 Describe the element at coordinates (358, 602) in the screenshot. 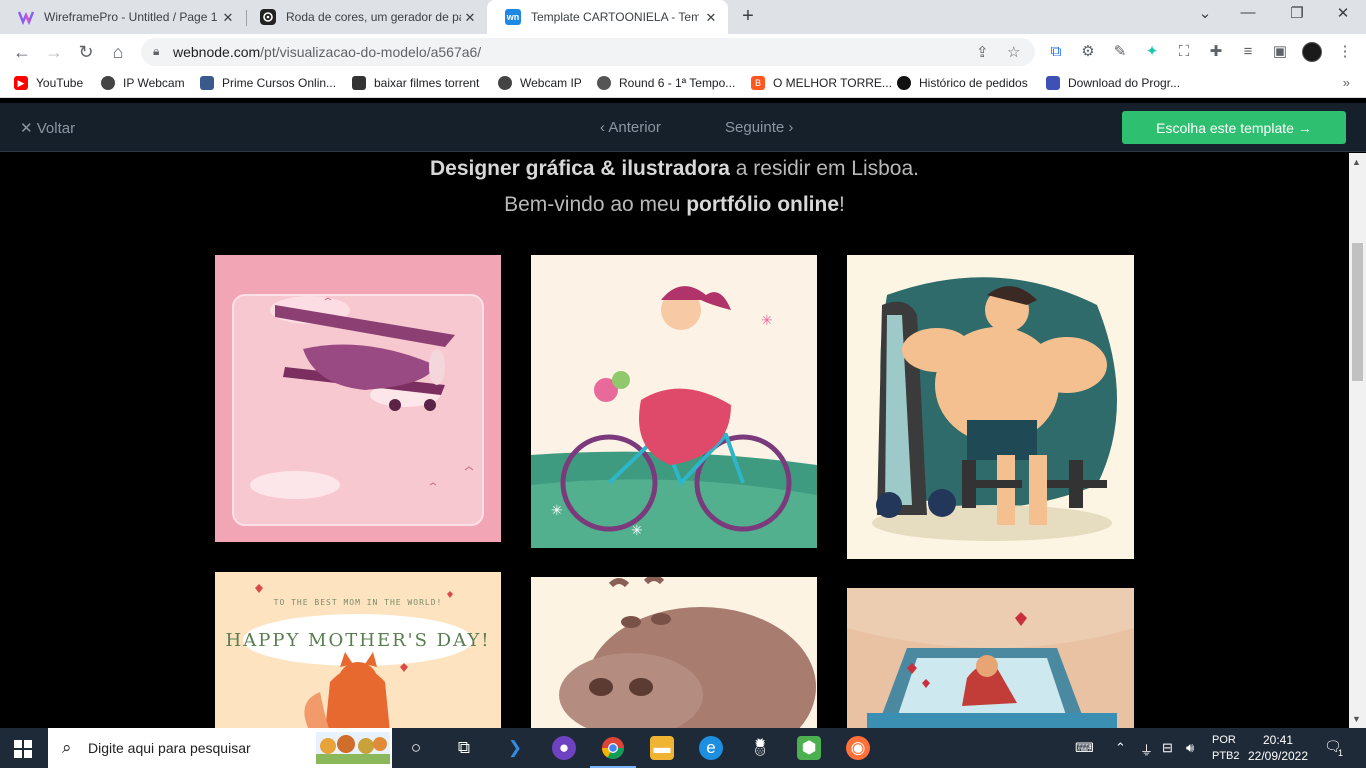

I see `mothers-day-small-text: TO THE BEST MOM IN THE WORLD!` at that location.